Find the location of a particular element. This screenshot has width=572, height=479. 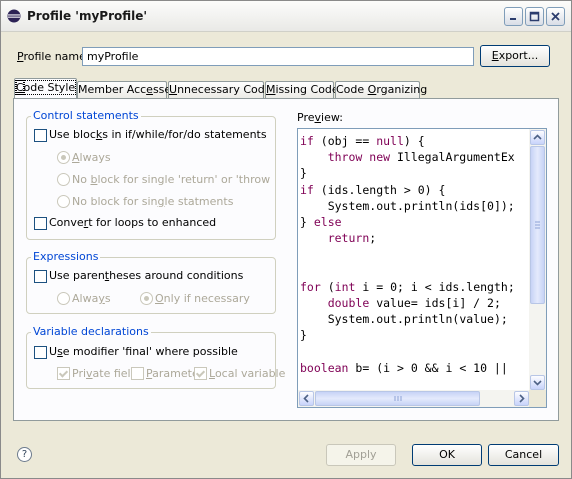

minimize-icon is located at coordinates (513, 19).